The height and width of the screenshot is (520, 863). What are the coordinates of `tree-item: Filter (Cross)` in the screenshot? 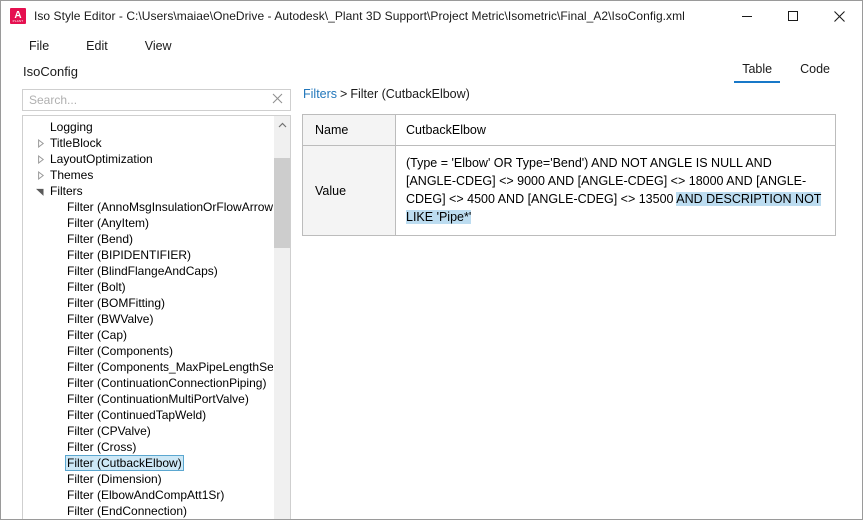 It's located at (148, 447).